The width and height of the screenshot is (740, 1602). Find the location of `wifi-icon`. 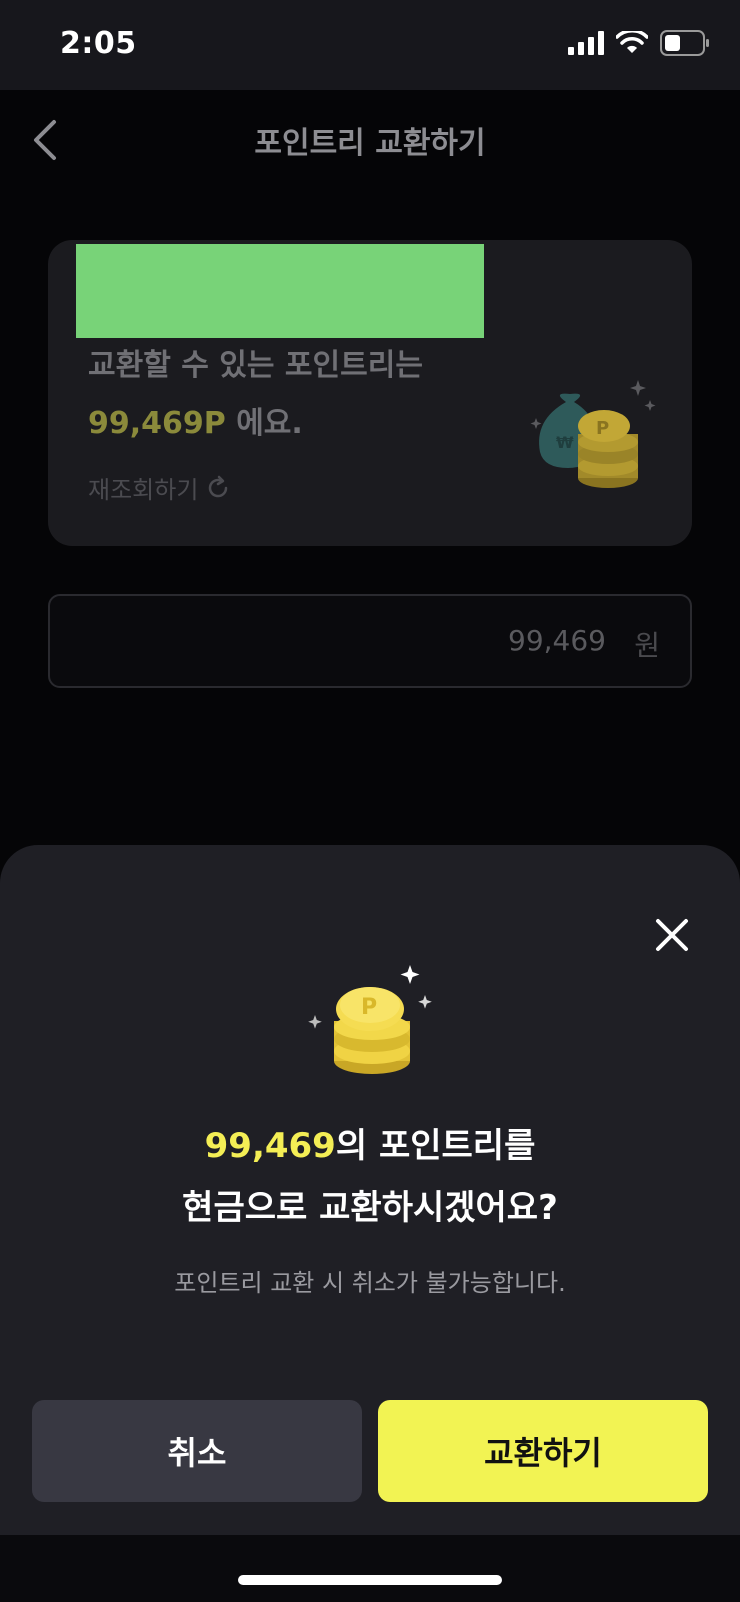

wifi-icon is located at coordinates (632, 42).